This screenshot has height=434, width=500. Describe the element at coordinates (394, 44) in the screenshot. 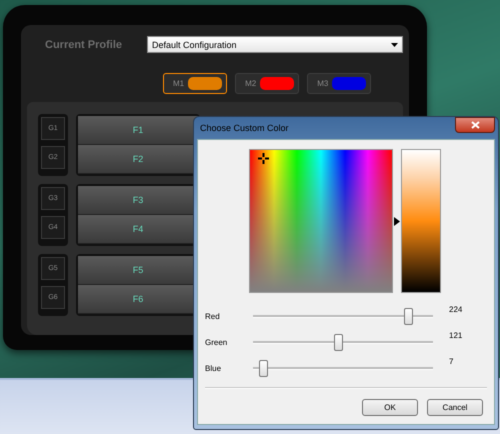

I see `caret-icon` at that location.